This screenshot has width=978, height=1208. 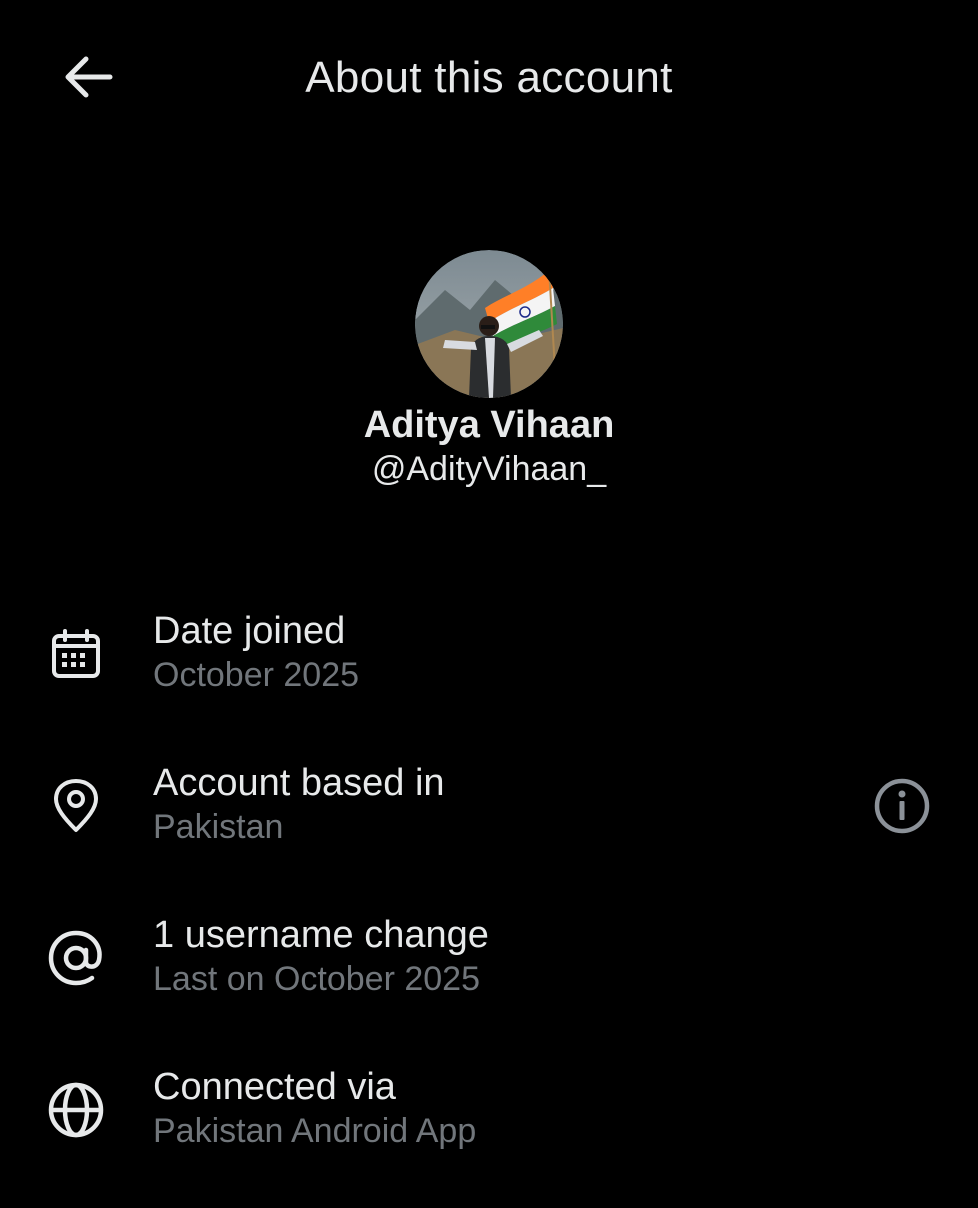 I want to click on info-title: Date joined, so click(x=249, y=631).